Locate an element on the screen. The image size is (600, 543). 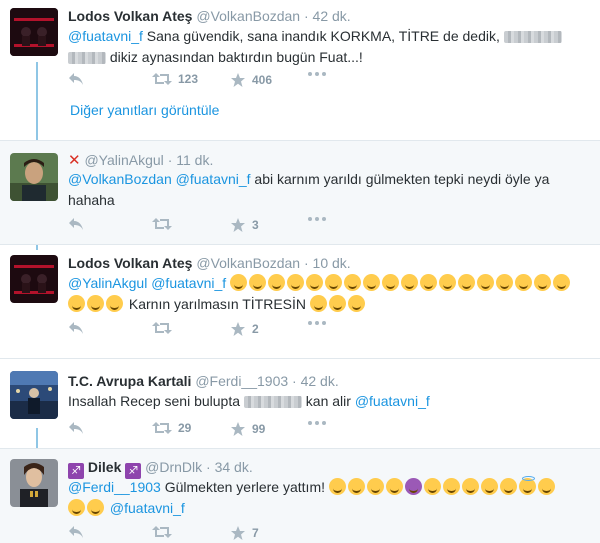
show-more-replies-link: Diğer yanıtları görüntüle is located at coordinates (144, 110).